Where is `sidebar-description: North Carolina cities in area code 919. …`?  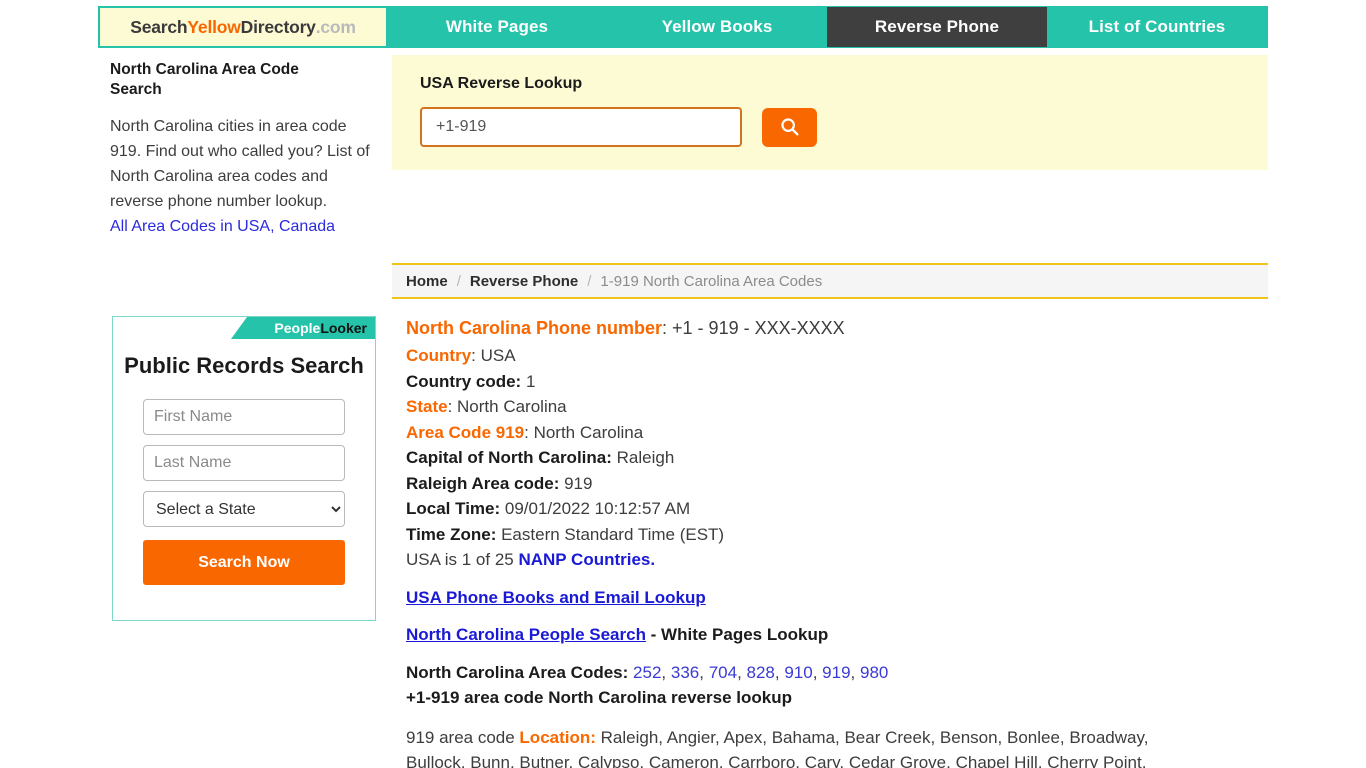
sidebar-description: North Carolina cities in area code 919. … is located at coordinates (240, 164).